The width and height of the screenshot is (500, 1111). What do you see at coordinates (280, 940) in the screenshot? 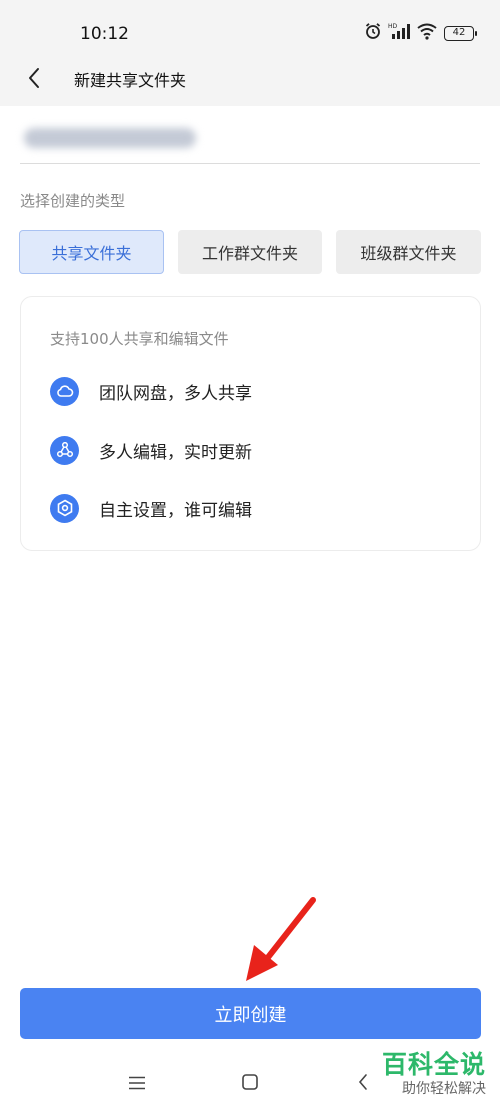
I see `red-arrow-annotation` at bounding box center [280, 940].